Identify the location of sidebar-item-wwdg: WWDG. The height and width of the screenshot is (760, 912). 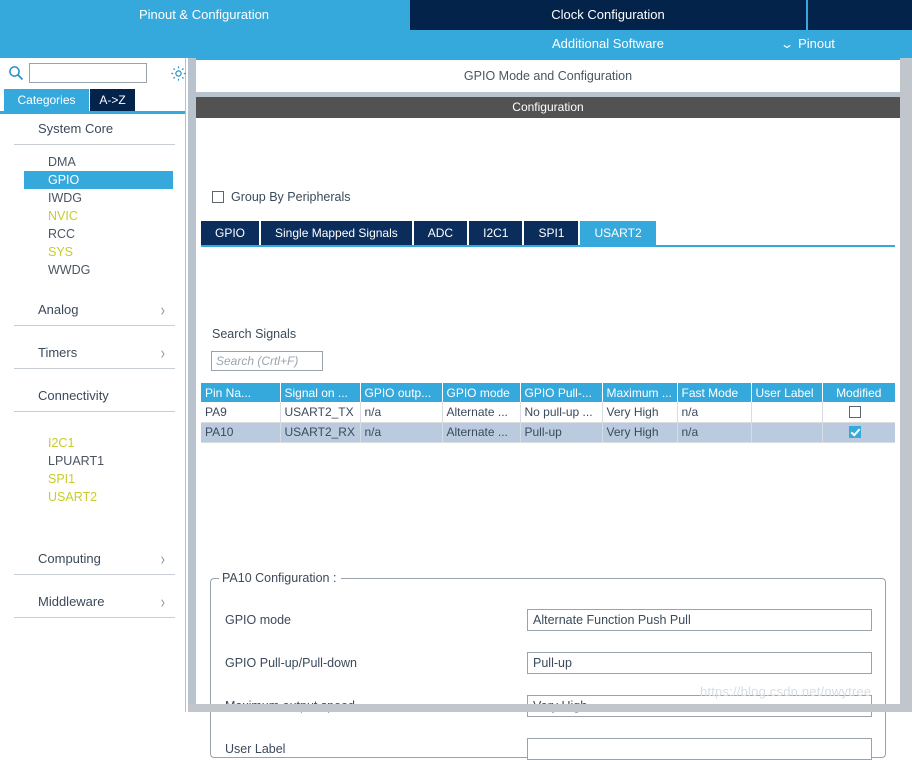
(92, 270).